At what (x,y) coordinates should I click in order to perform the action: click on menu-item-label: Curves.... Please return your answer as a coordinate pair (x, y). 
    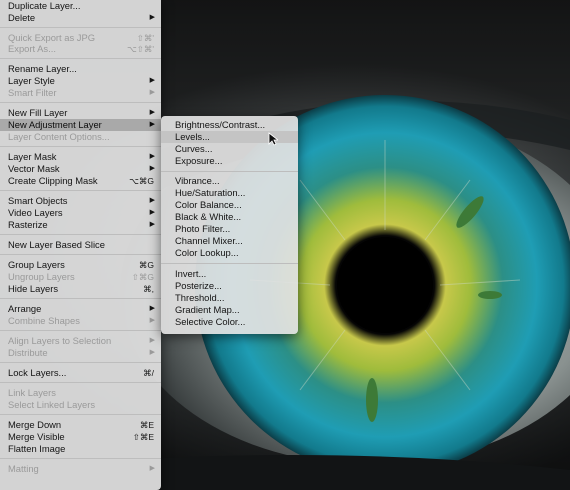
    Looking at the image, I should click on (194, 148).